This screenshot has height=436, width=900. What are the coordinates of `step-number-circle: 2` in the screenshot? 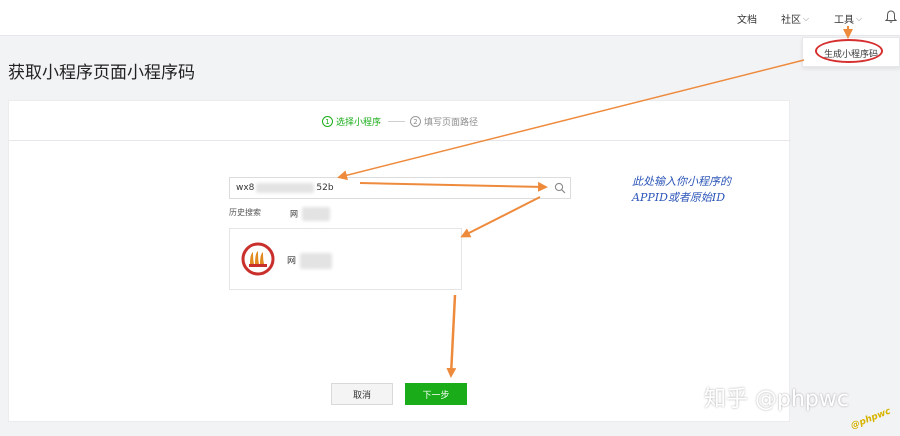 It's located at (415, 121).